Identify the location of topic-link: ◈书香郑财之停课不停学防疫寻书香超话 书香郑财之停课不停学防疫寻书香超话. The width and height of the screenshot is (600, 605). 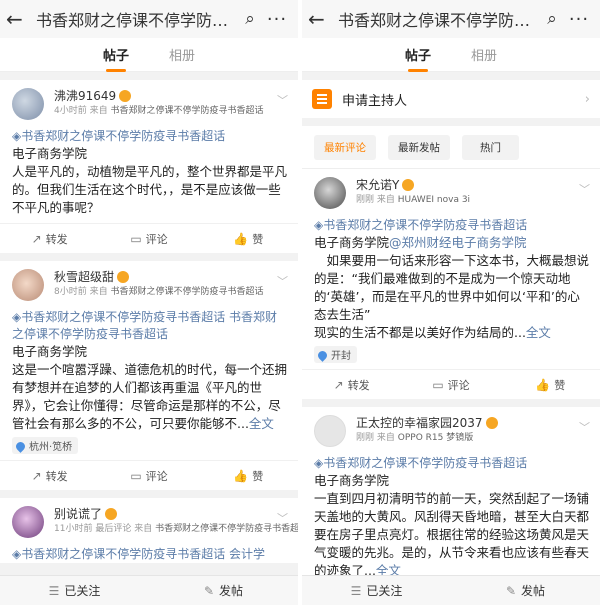
(150, 326).